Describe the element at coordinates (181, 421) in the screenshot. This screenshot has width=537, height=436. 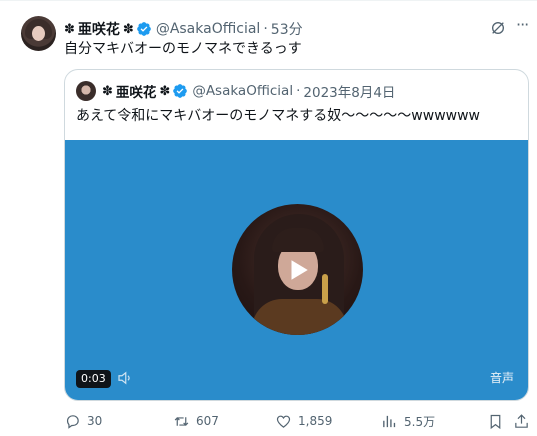
I see `repost-icon` at that location.